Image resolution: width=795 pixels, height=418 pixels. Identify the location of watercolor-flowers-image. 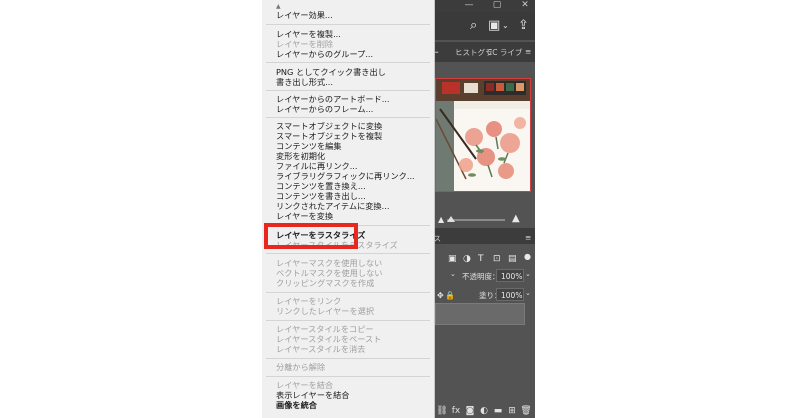
(483, 135).